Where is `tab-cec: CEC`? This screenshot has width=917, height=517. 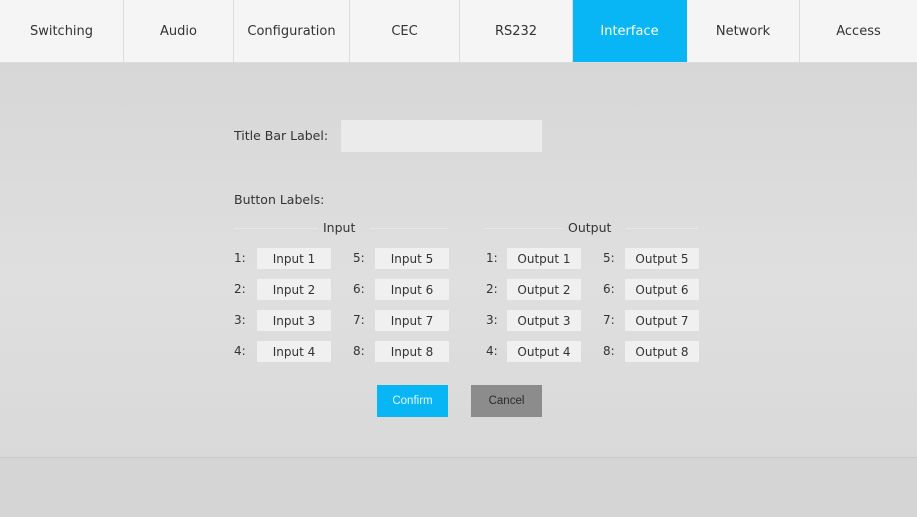 tab-cec: CEC is located at coordinates (405, 31).